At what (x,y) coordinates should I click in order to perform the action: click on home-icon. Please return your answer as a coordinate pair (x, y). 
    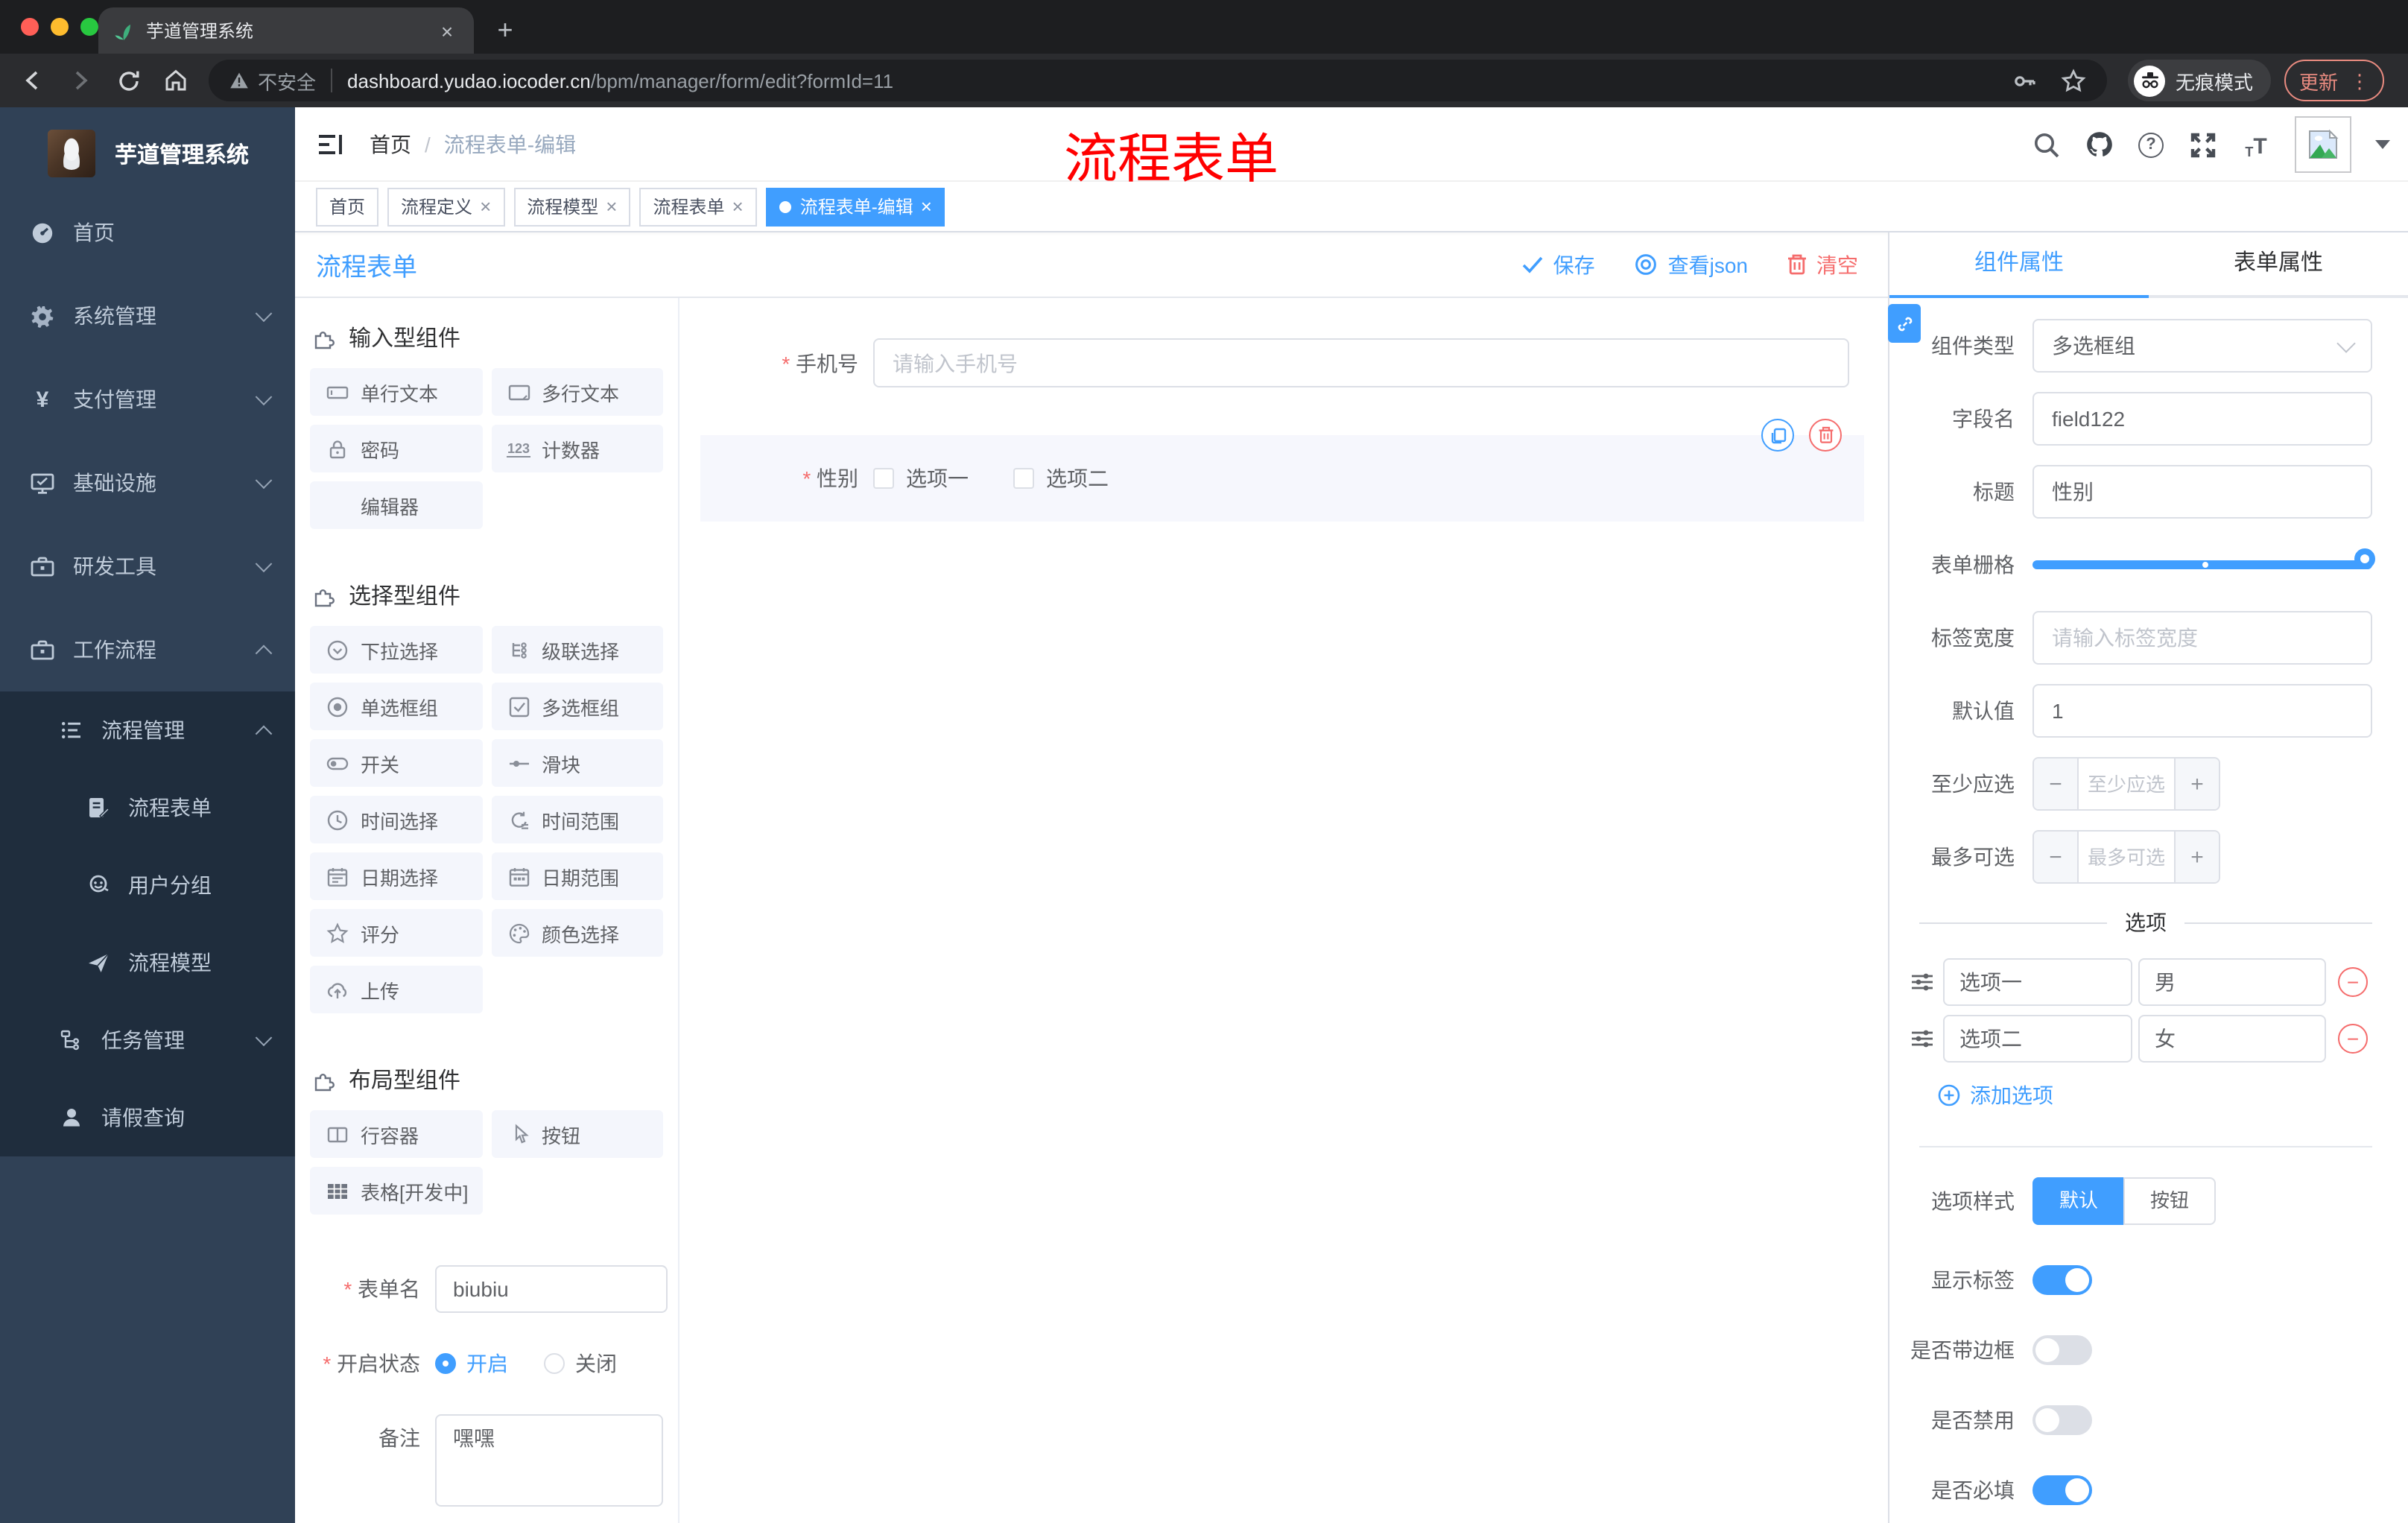
    Looking at the image, I should click on (176, 80).